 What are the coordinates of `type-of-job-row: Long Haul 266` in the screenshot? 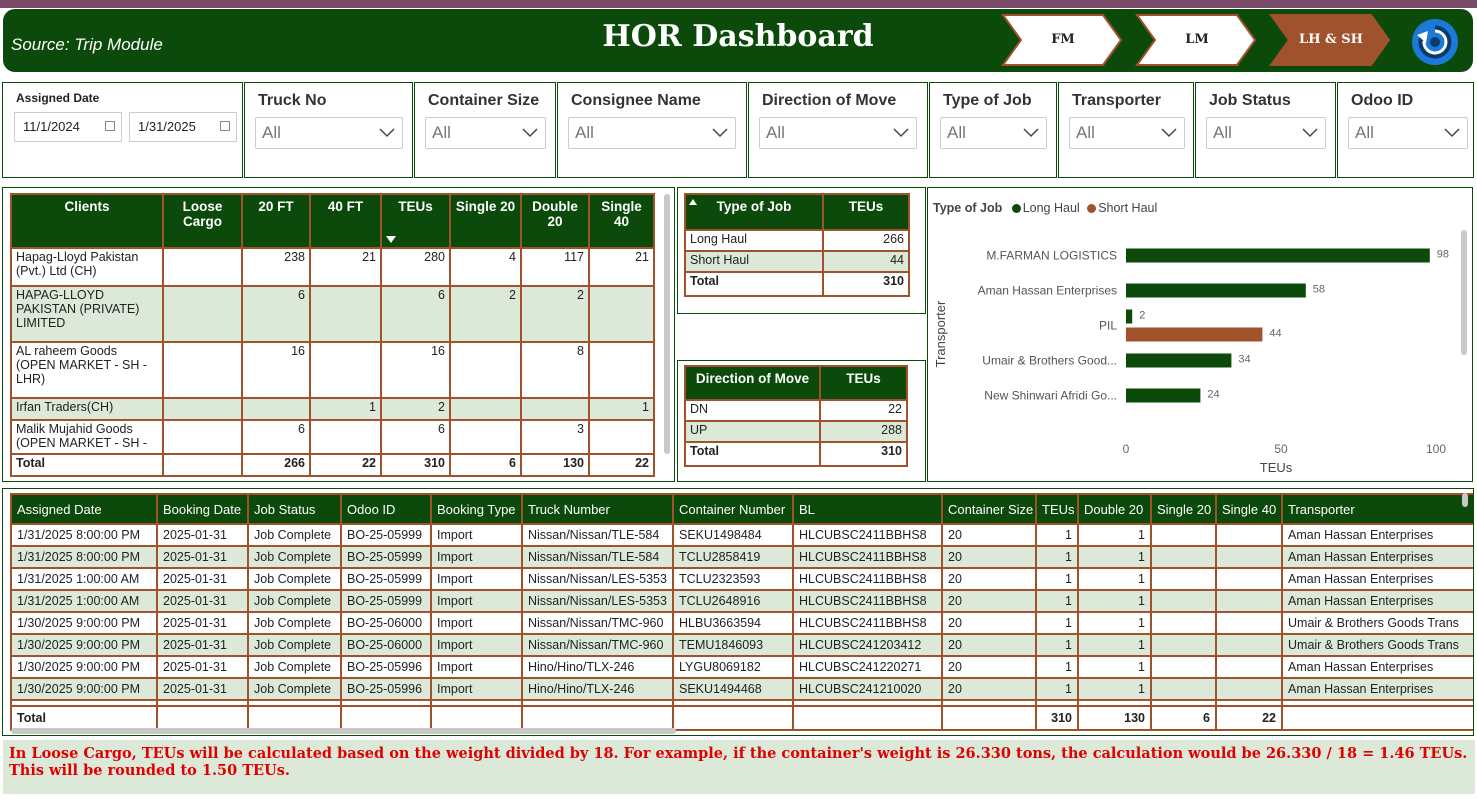 It's located at (797, 240).